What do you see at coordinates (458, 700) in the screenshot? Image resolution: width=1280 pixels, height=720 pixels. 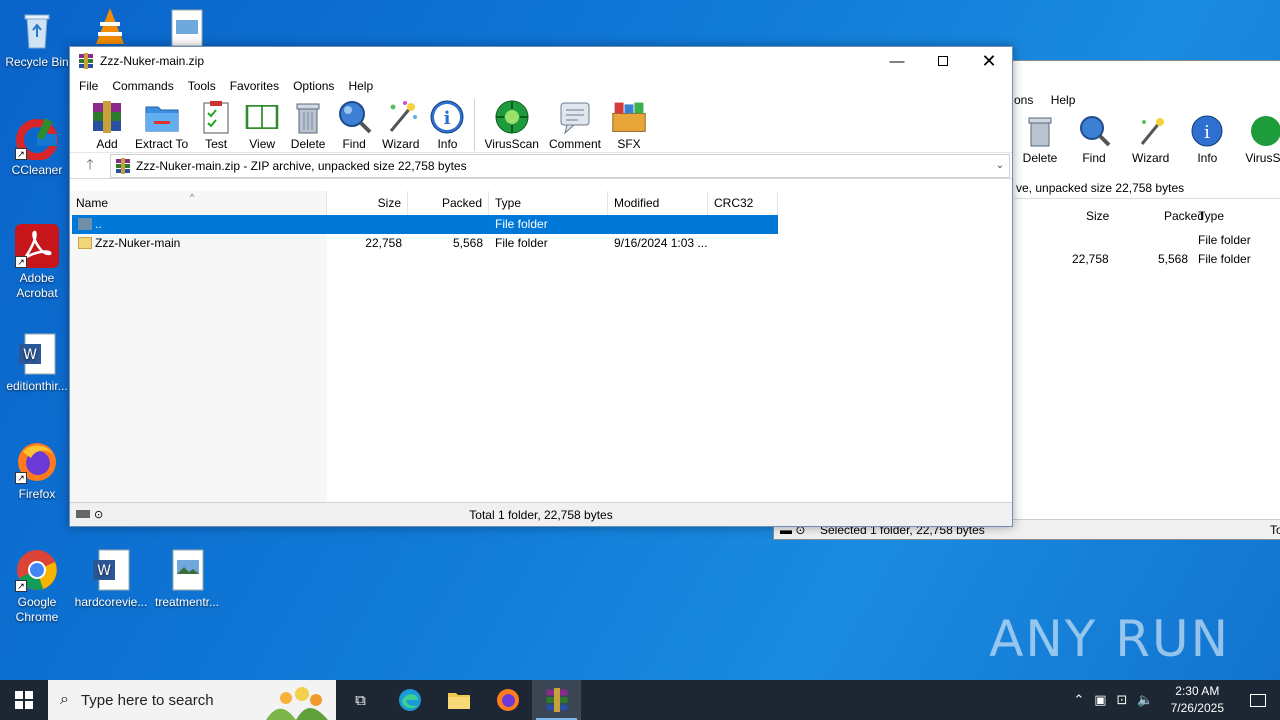 I see `taskbar-file-explorer` at bounding box center [458, 700].